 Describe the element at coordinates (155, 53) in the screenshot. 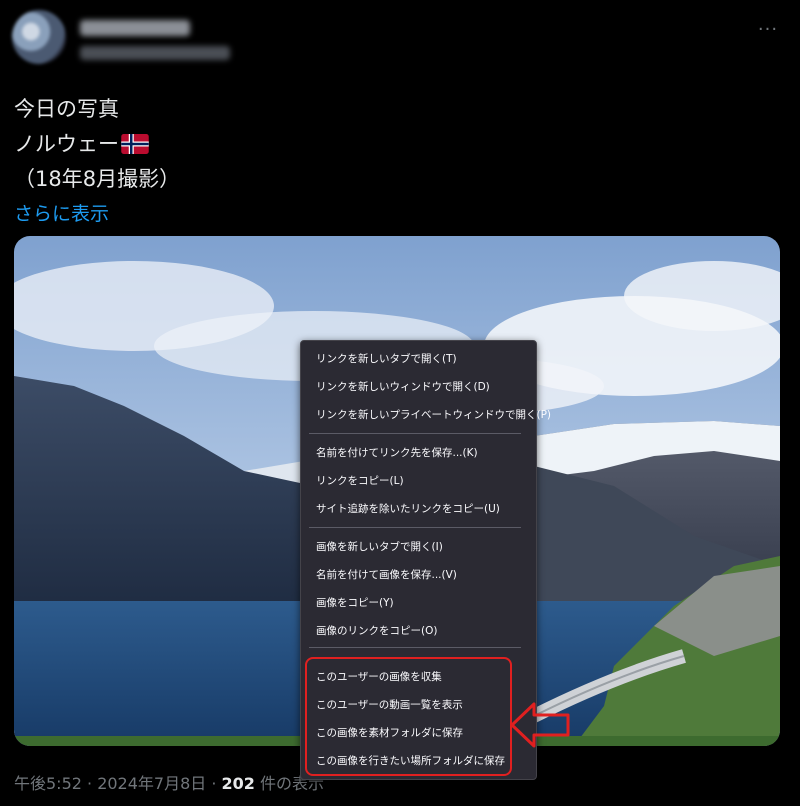

I see `handle-blurred` at that location.